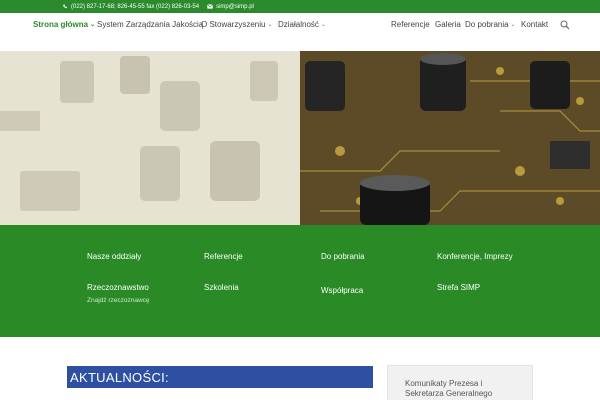 This screenshot has height=400, width=600. What do you see at coordinates (458, 287) in the screenshot?
I see `link-strefa-simp: Strefa SIMP` at bounding box center [458, 287].